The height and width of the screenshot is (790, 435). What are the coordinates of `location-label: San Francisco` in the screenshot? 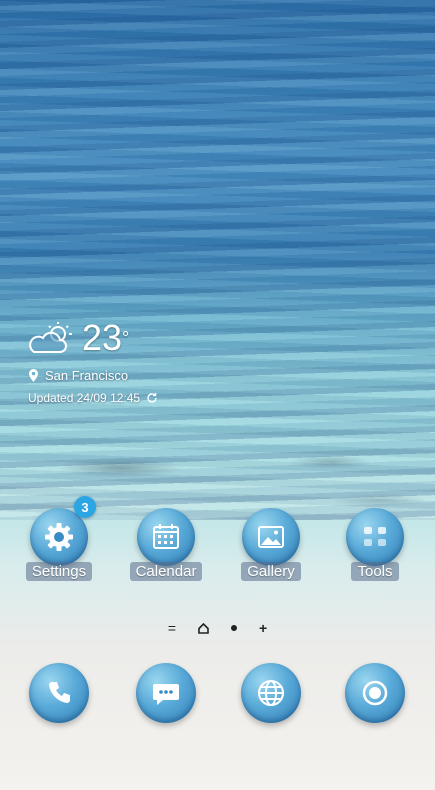 It's located at (87, 375).